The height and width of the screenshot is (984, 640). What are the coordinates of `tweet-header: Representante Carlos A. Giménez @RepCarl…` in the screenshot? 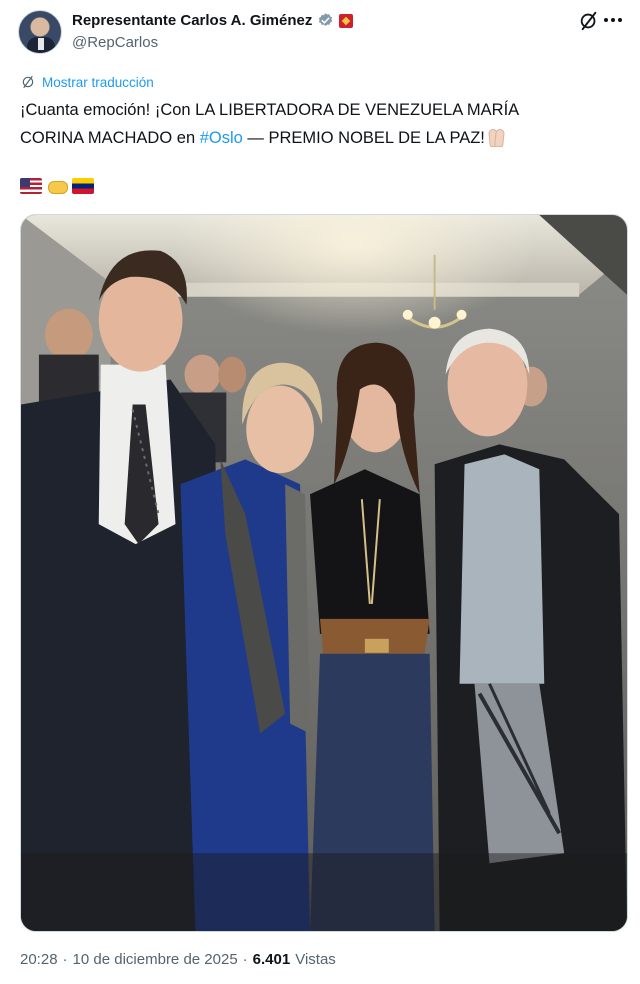 It's located at (320, 33).